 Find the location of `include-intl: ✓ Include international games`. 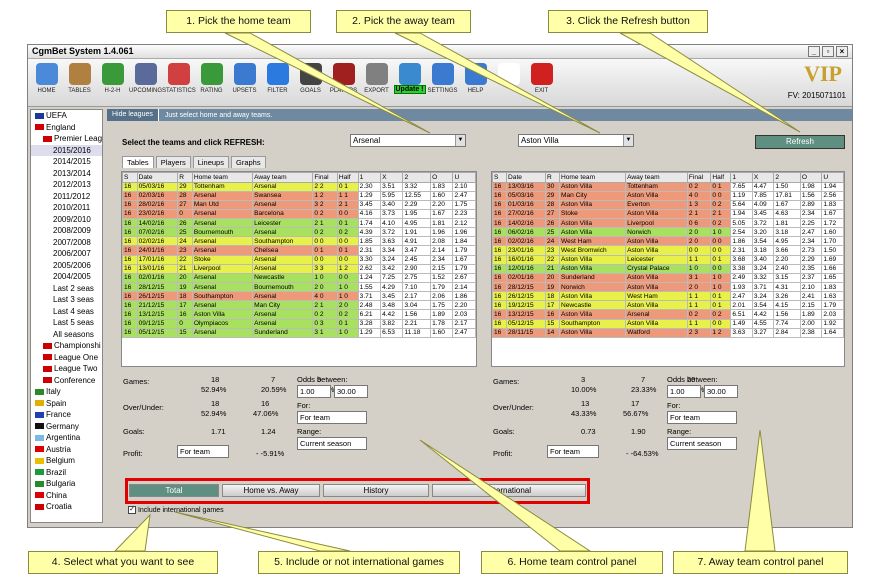

include-intl: ✓ Include international games is located at coordinates (176, 510).